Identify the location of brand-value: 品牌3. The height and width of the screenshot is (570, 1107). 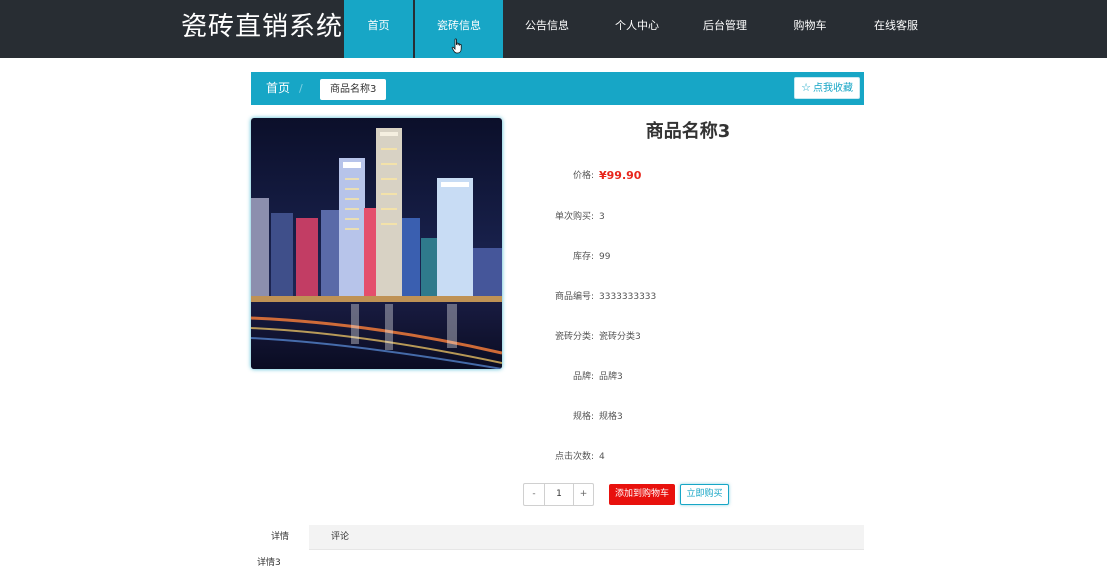
(611, 377).